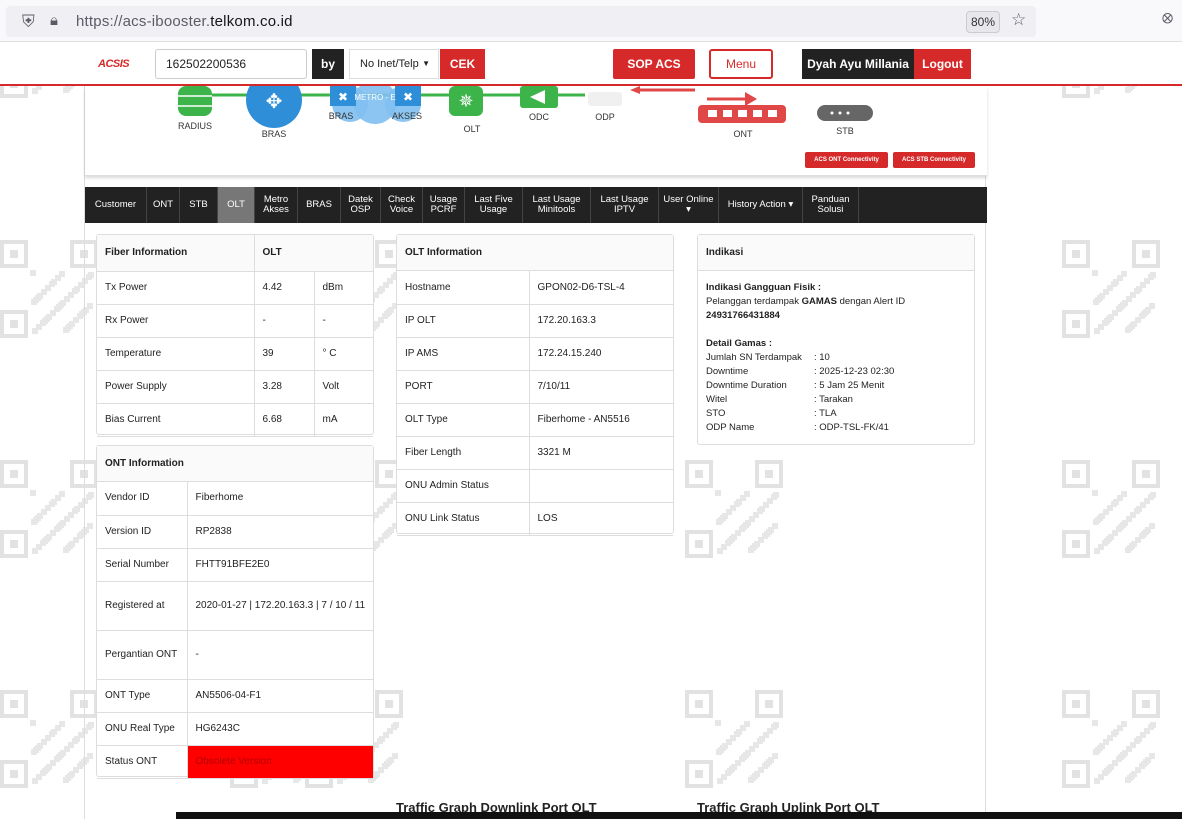 The height and width of the screenshot is (819, 1182). Describe the element at coordinates (689, 205) in the screenshot. I see `tab-user-online: User Online ▾` at that location.